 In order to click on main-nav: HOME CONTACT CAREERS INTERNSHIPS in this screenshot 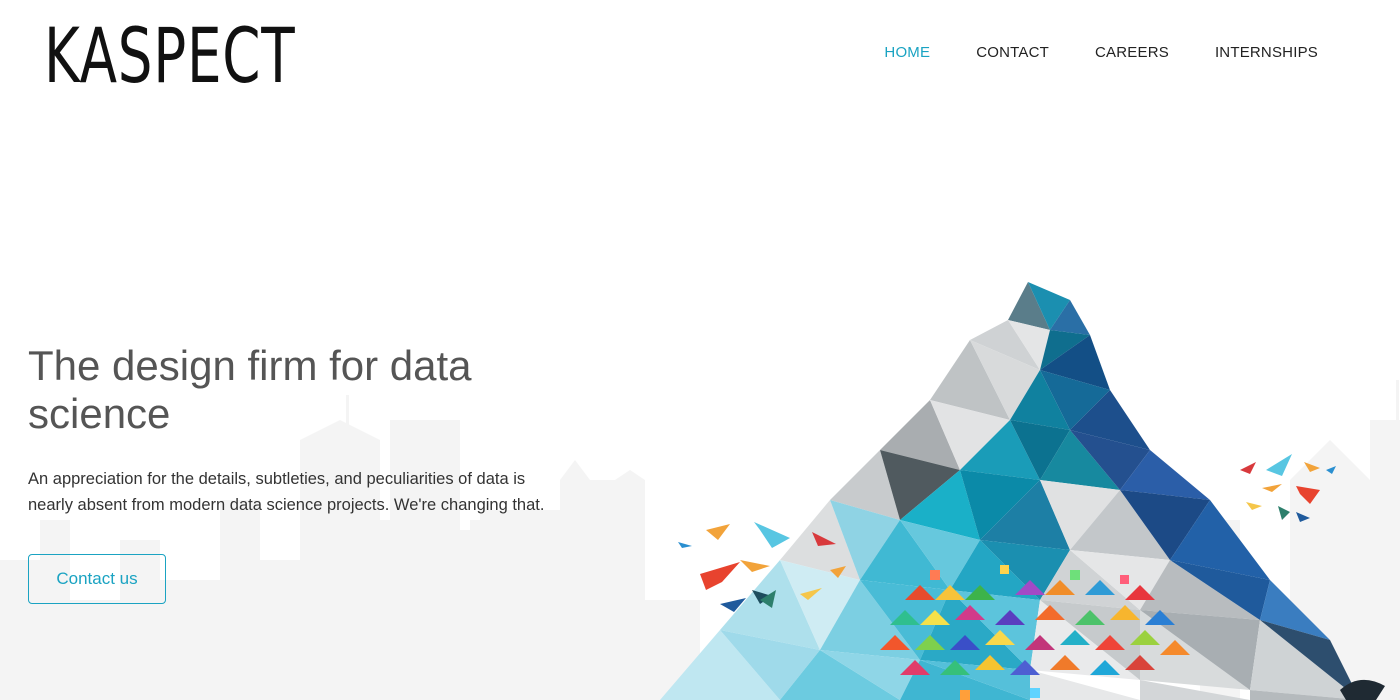, I will do `click(1101, 52)`.